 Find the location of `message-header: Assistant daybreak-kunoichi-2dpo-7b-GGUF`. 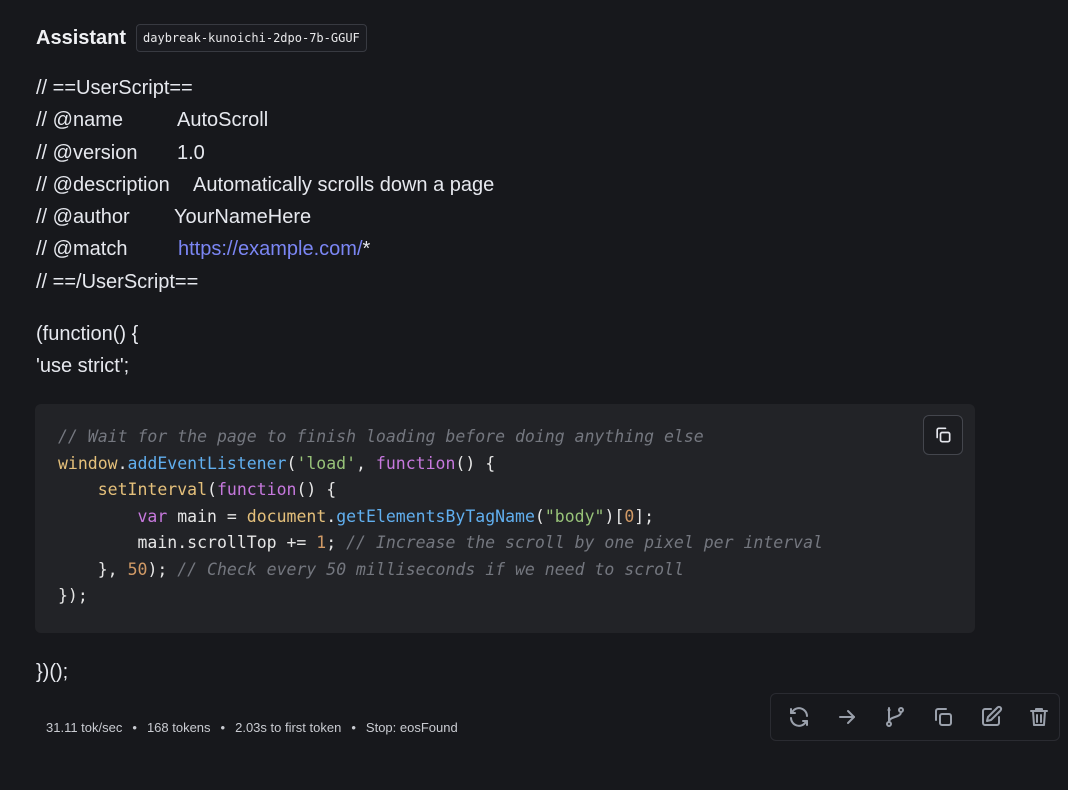

message-header: Assistant daybreak-kunoichi-2dpo-7b-GGUF is located at coordinates (201, 38).